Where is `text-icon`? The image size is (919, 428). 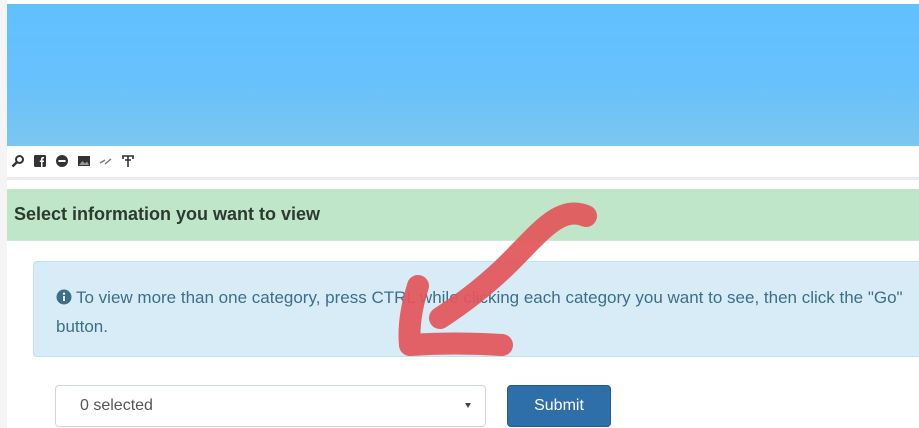
text-icon is located at coordinates (128, 161).